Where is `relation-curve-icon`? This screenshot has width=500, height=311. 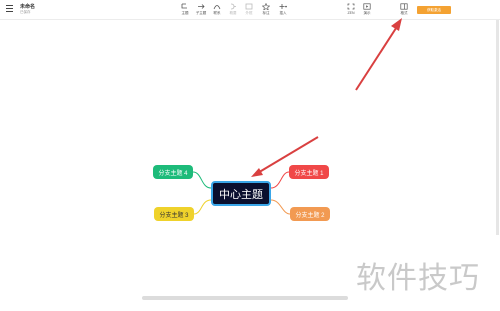
relation-curve-icon is located at coordinates (217, 7).